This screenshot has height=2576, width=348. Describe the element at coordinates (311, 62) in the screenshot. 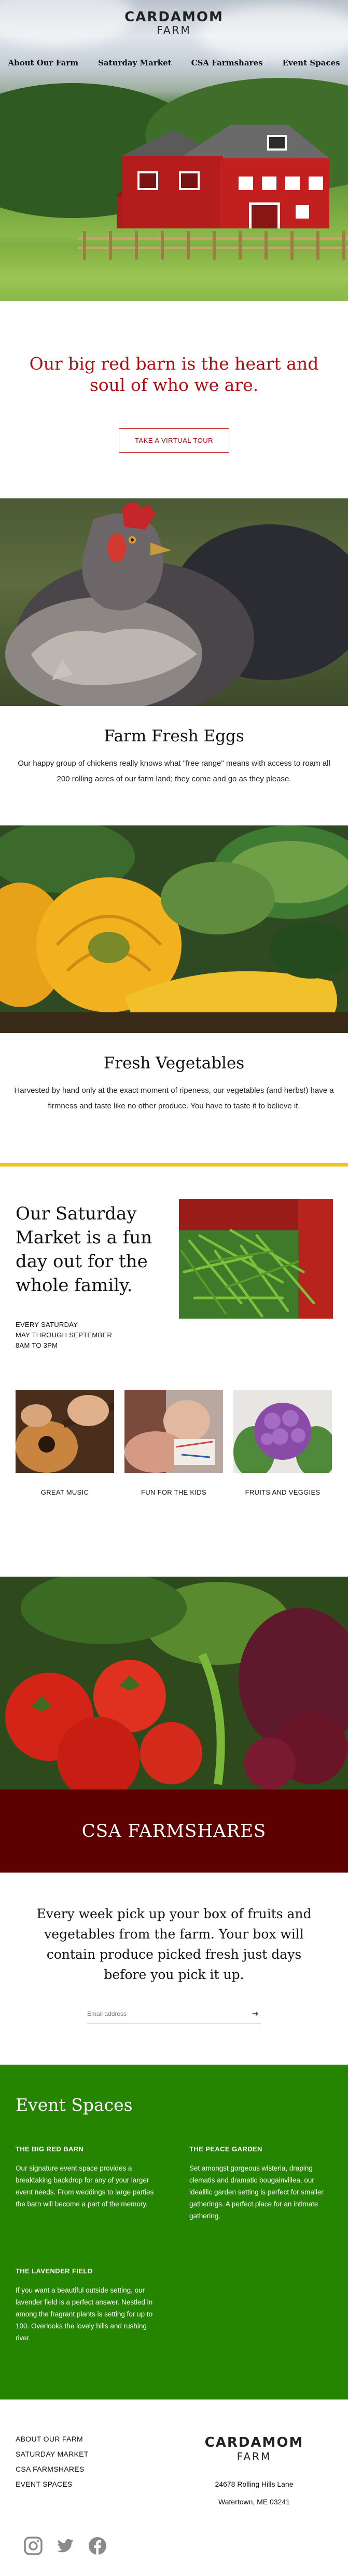

I see `nav-event-spaces: Event Spaces` at that location.